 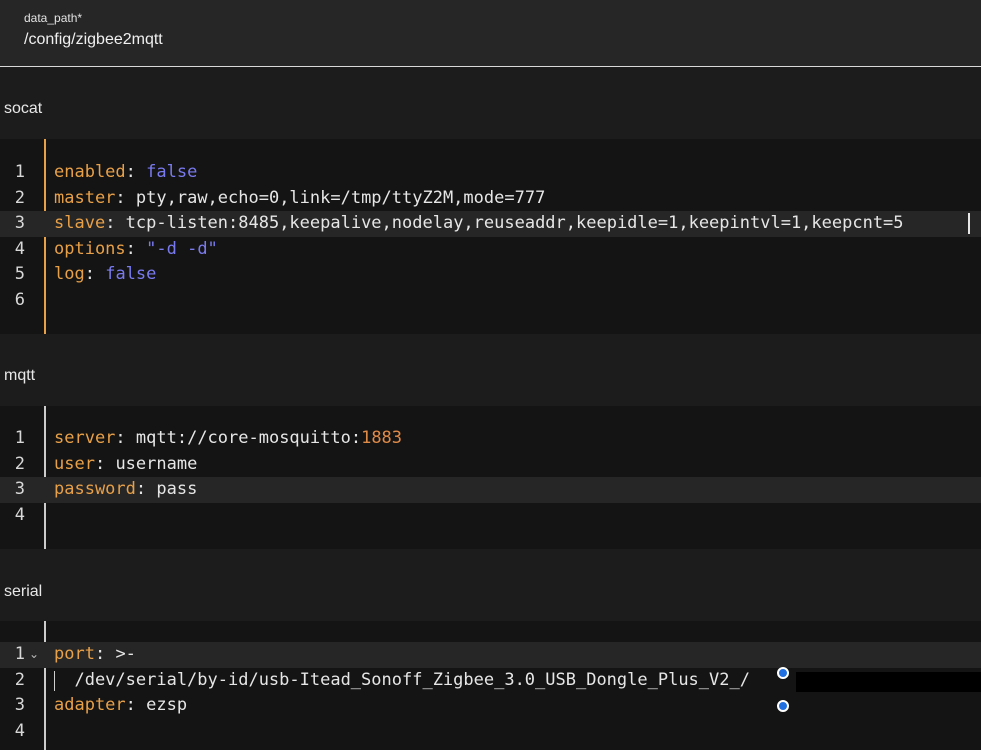 What do you see at coordinates (20, 375) in the screenshot?
I see `section-title-mqtt: mqtt` at bounding box center [20, 375].